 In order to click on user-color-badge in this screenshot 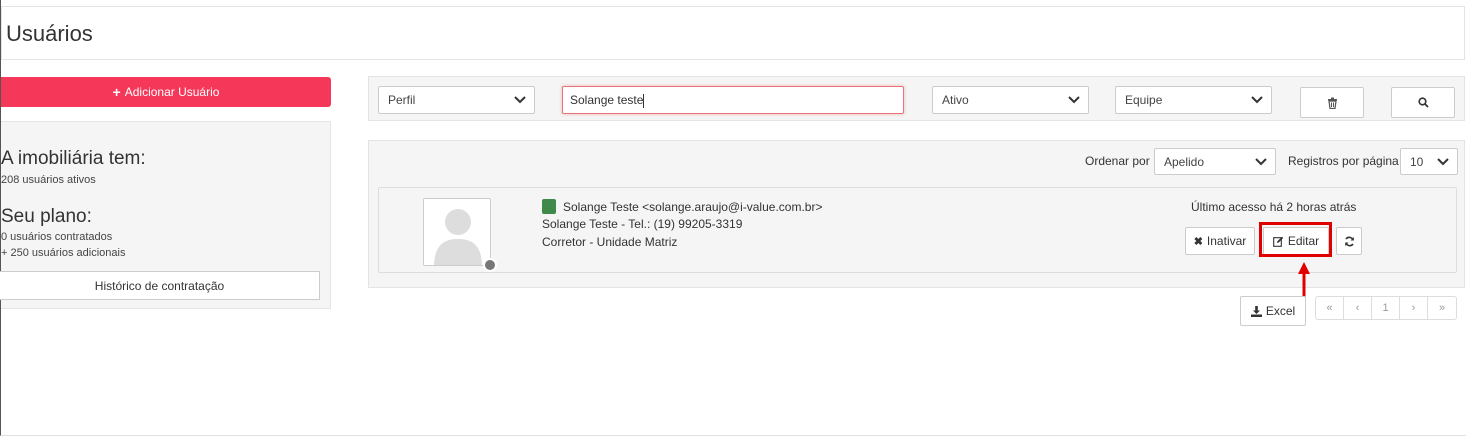, I will do `click(549, 206)`.